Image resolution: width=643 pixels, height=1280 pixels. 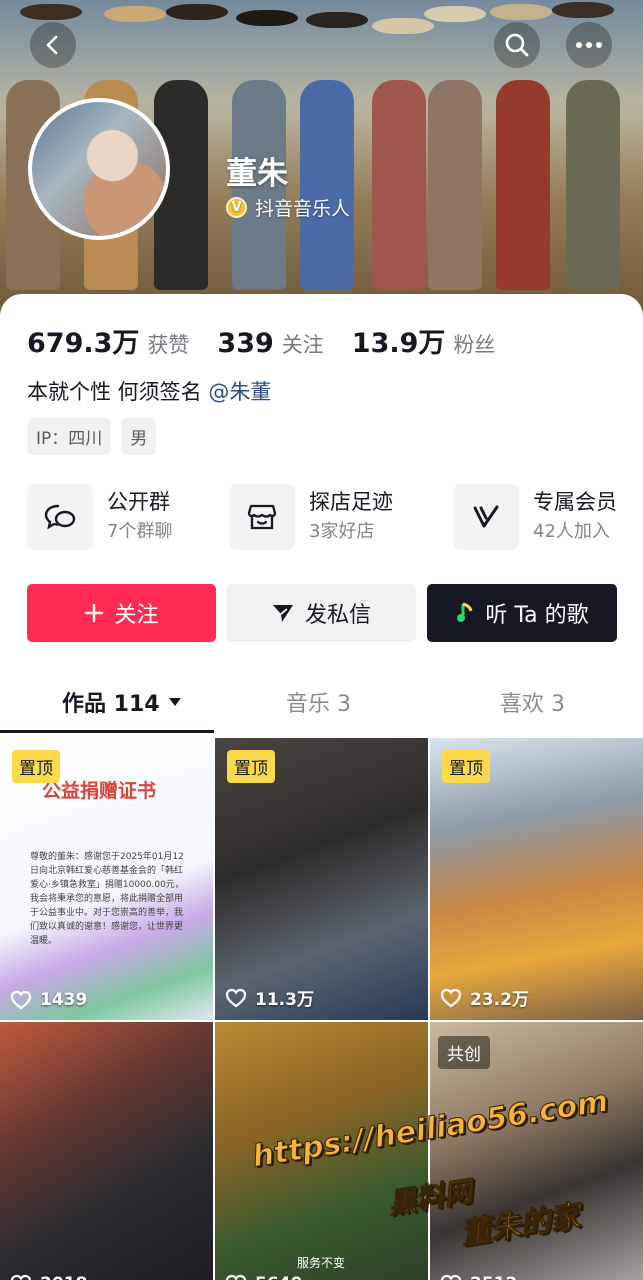 What do you see at coordinates (138, 502) in the screenshot?
I see `feature-title: 公开群` at bounding box center [138, 502].